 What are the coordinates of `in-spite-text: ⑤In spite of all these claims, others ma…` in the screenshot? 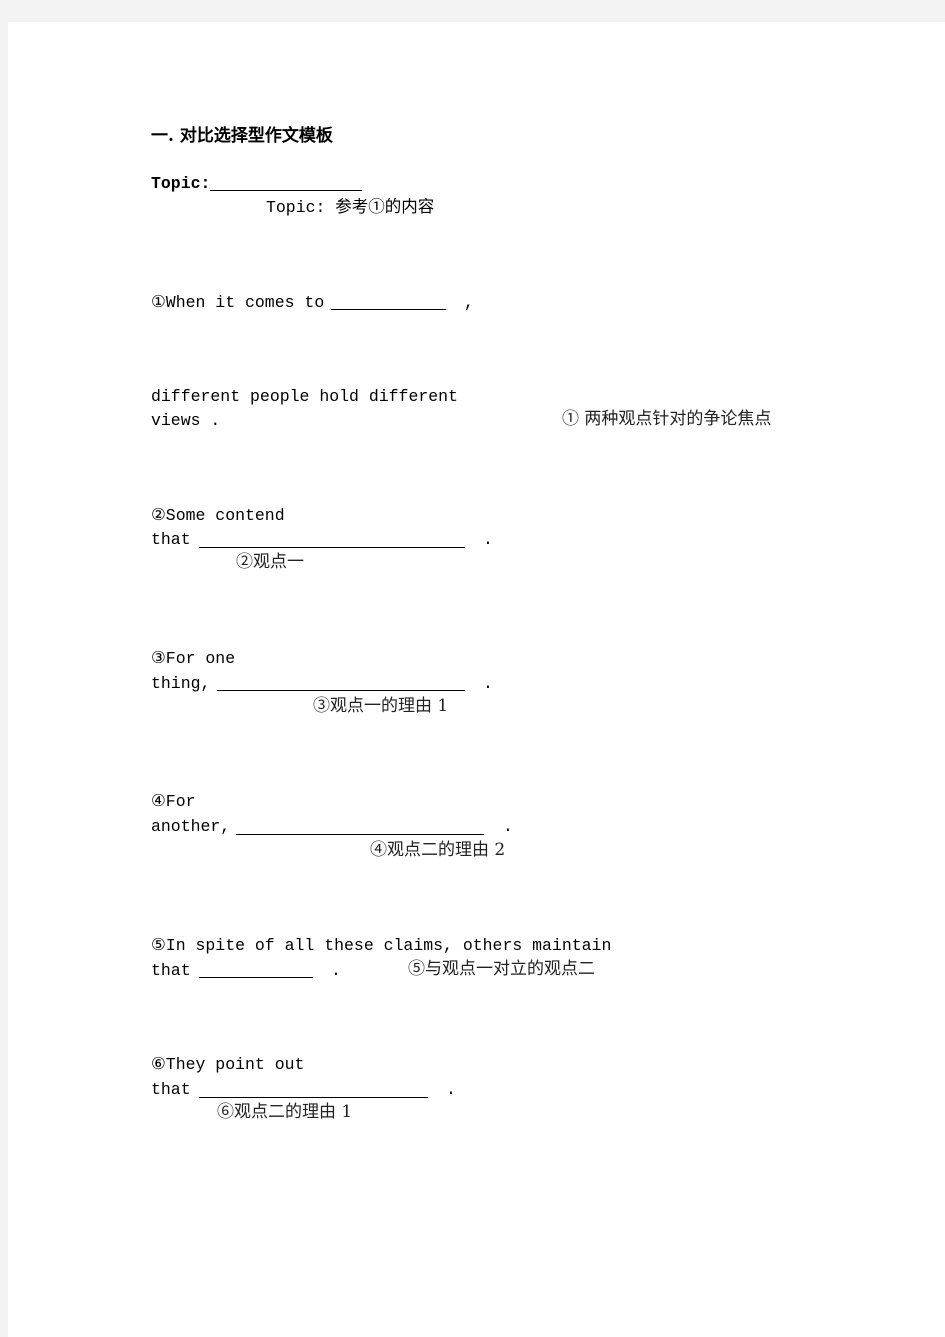 It's located at (381, 945).